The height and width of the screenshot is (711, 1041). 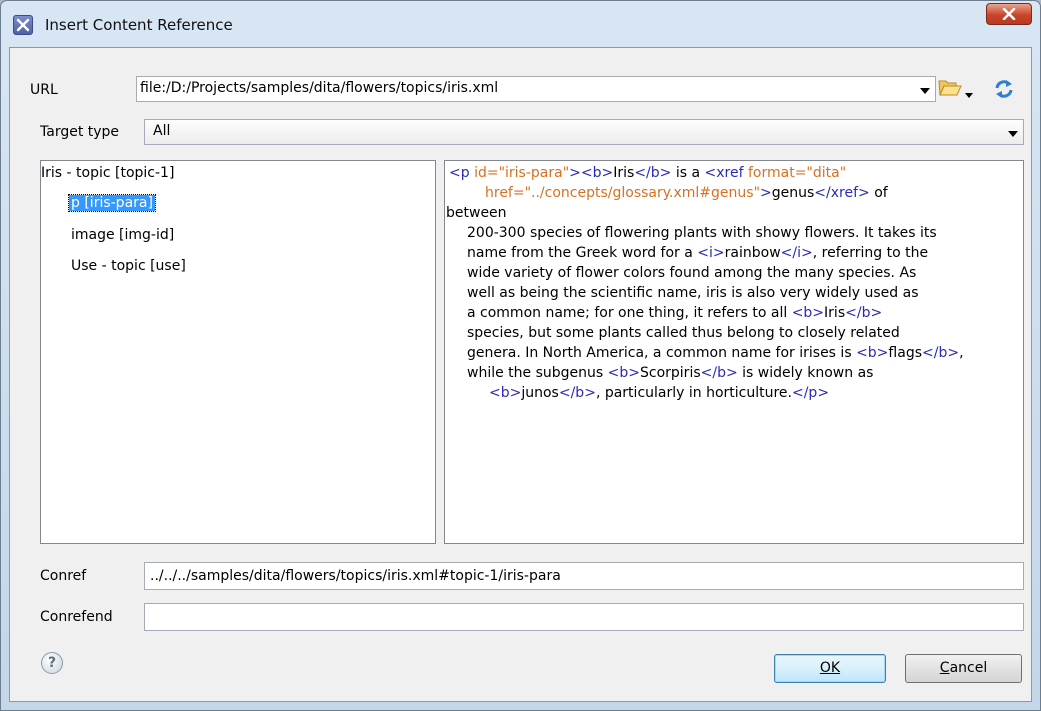 I want to click on conrefend-input, so click(x=584, y=617).